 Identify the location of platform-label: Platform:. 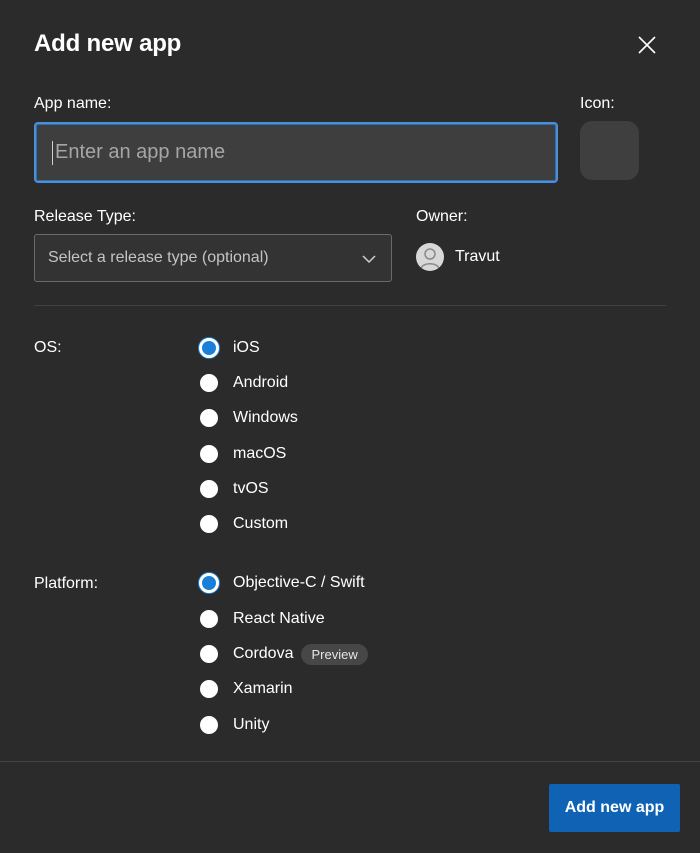
(66, 583).